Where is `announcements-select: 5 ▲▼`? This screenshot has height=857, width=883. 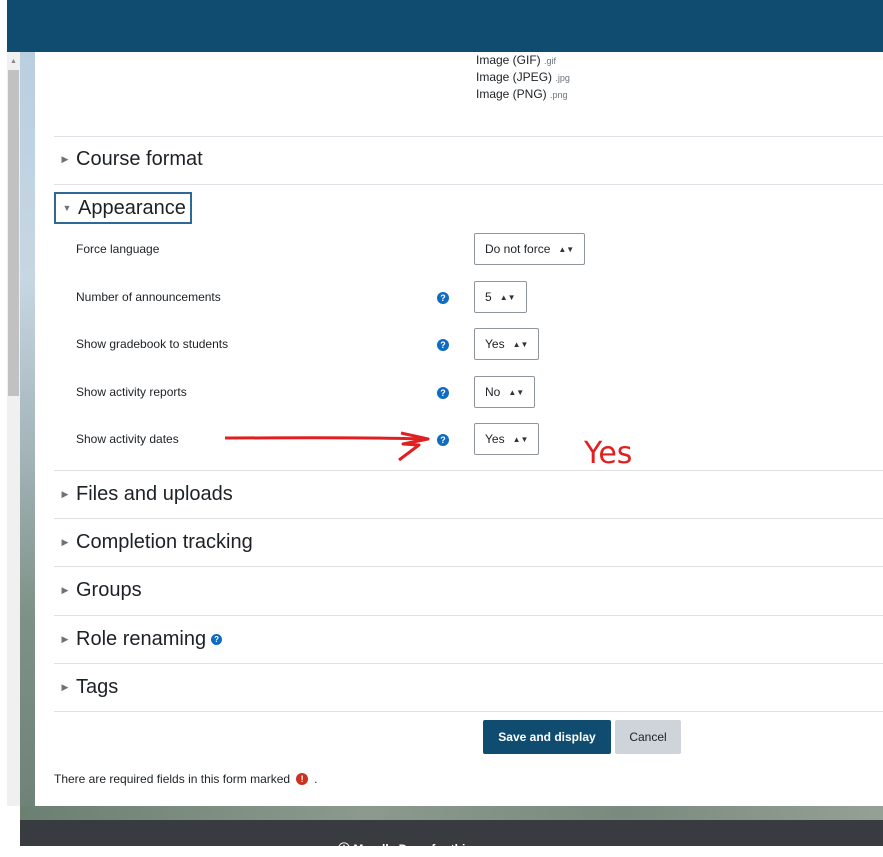
announcements-select: 5 ▲▼ is located at coordinates (500, 297).